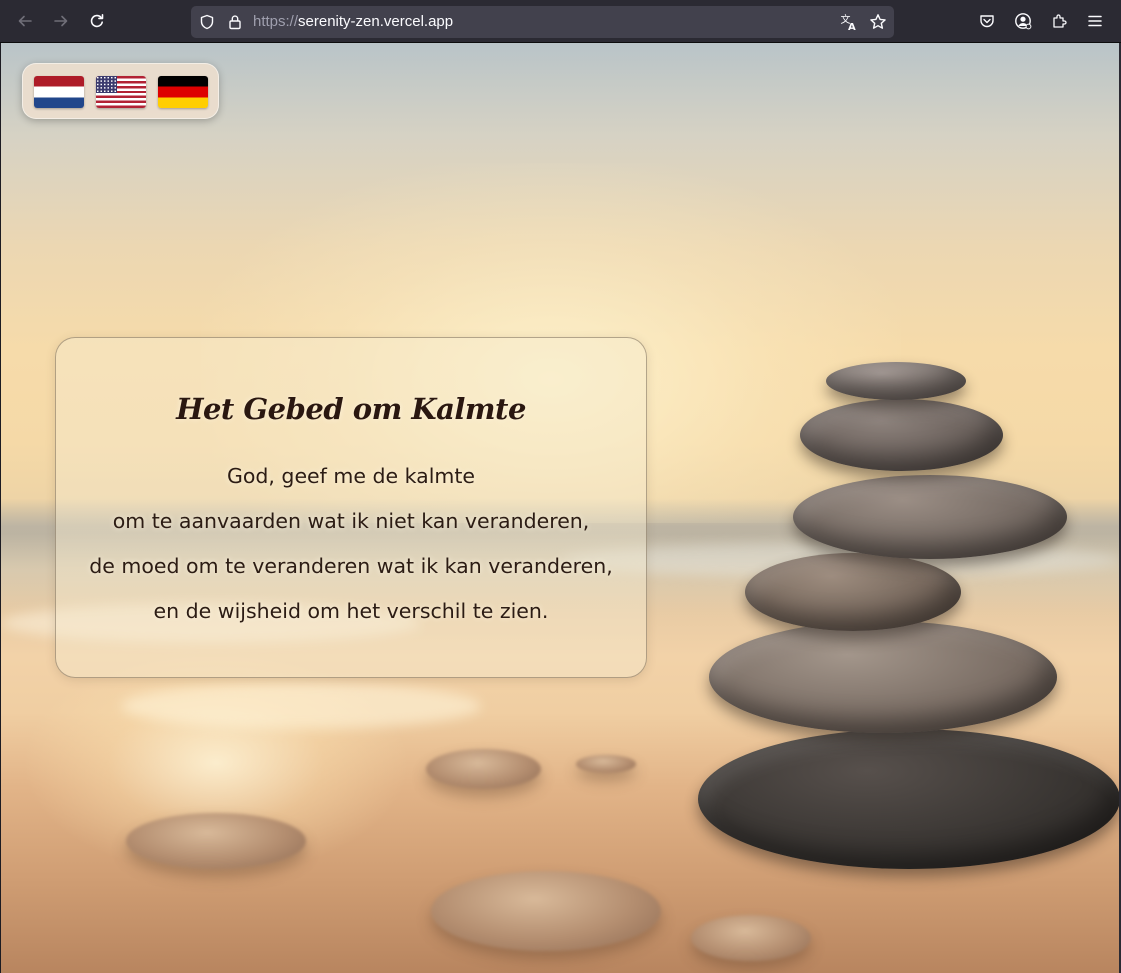 Image resolution: width=1121 pixels, height=973 pixels. I want to click on svg-text: A, so click(852, 26).